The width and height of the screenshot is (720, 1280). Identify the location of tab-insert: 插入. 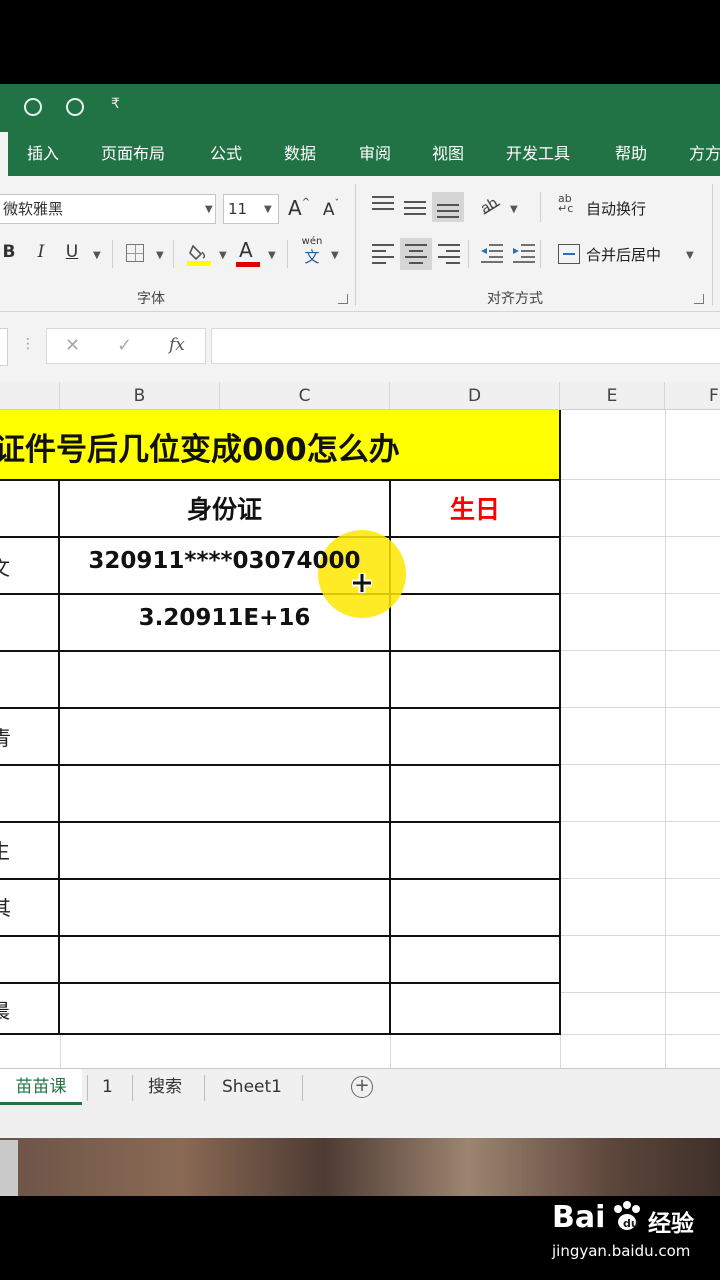
(43, 154).